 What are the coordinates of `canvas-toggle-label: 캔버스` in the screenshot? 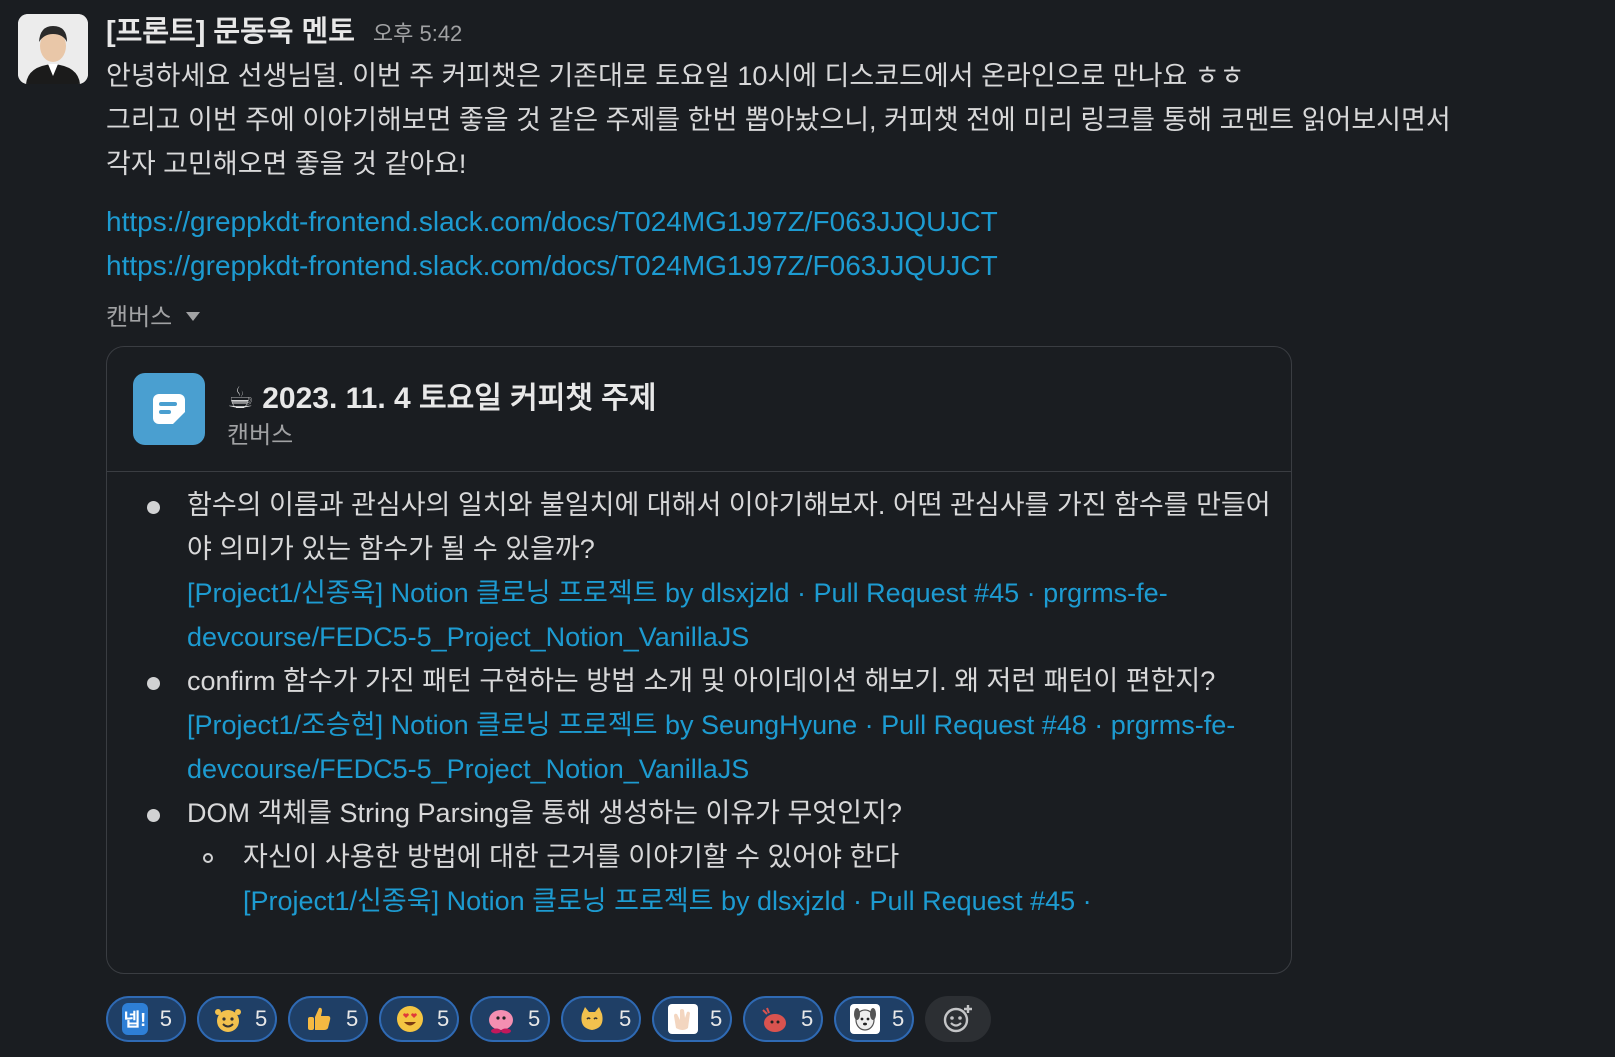 It's located at (139, 317).